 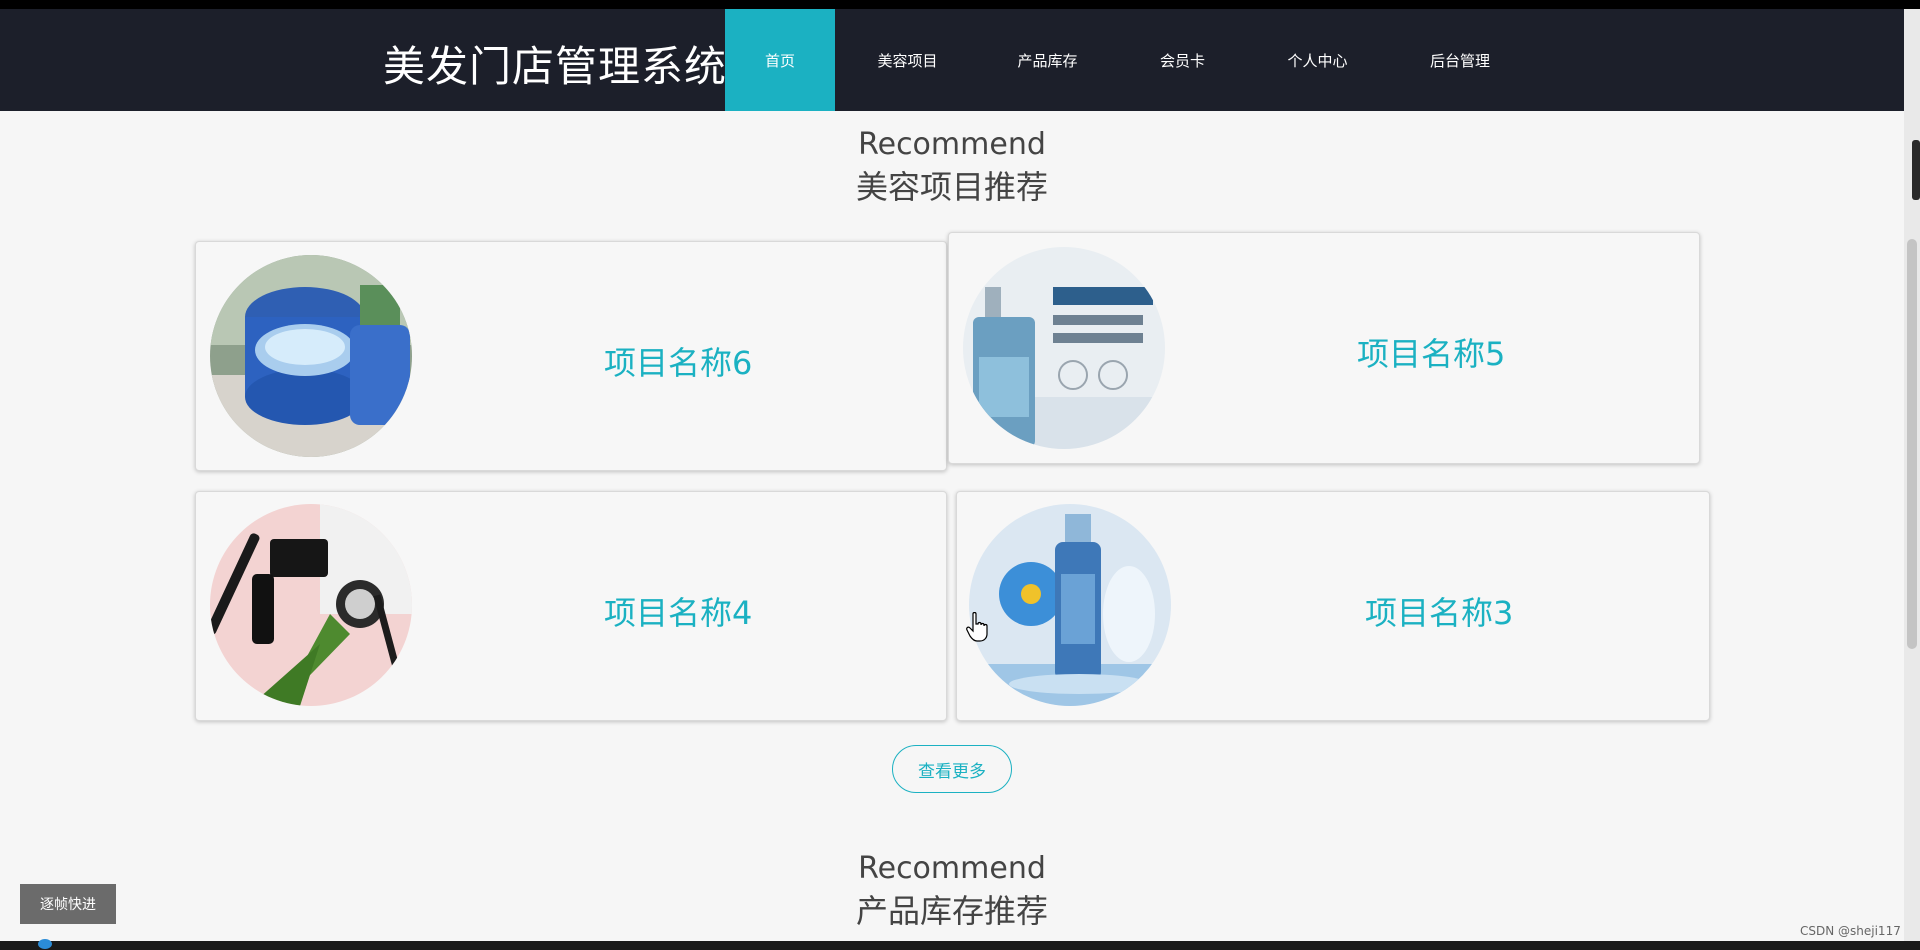 I want to click on main-nav: 首页 美容项目 产品库存 会员卡 个人中心 后台管理, so click(x=1130, y=60).